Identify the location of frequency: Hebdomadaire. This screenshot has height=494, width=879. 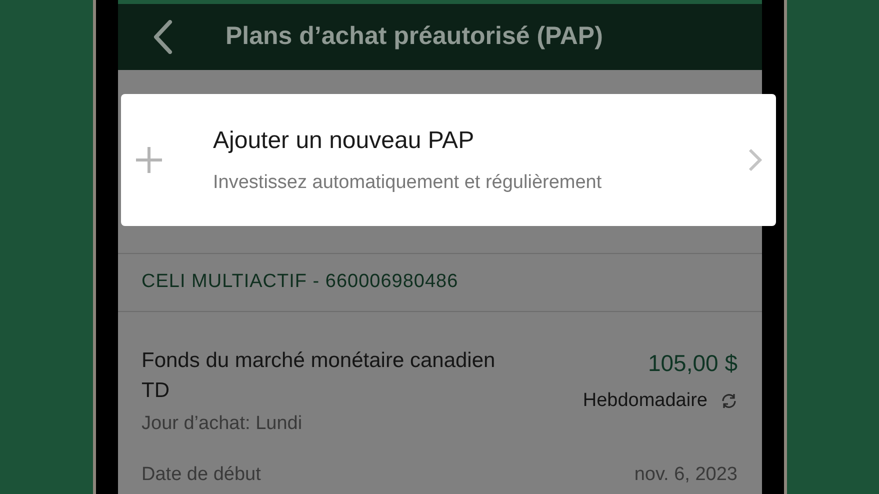
(645, 400).